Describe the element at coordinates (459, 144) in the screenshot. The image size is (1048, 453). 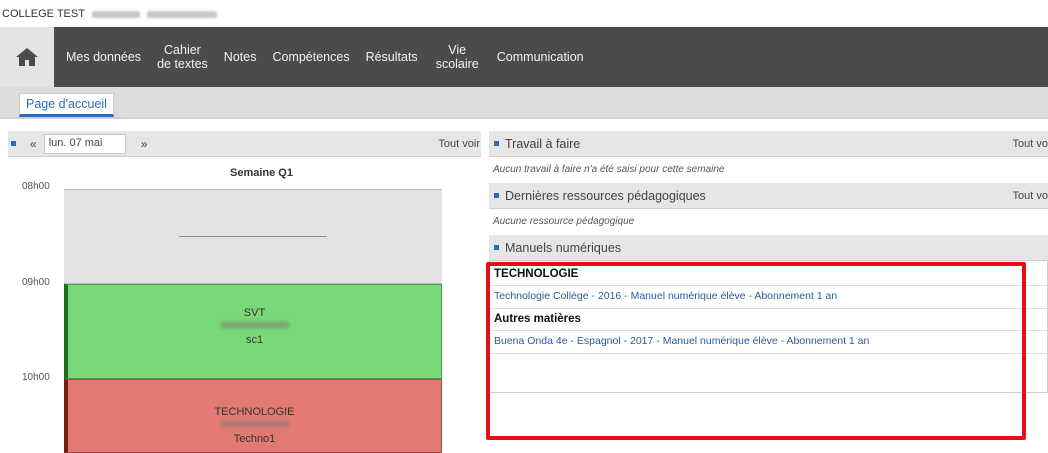
I see `agenda-tout-voir-link: Tout voir` at that location.